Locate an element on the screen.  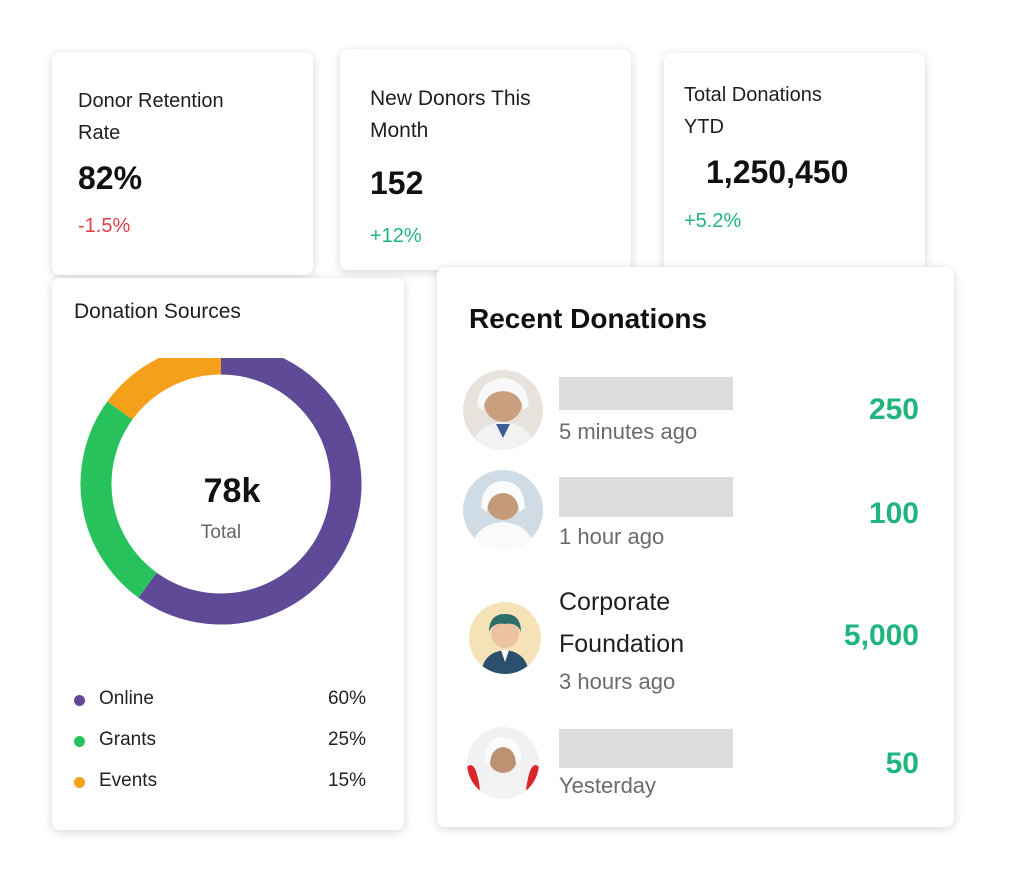
donut-segment-grants is located at coordinates (118, 499).